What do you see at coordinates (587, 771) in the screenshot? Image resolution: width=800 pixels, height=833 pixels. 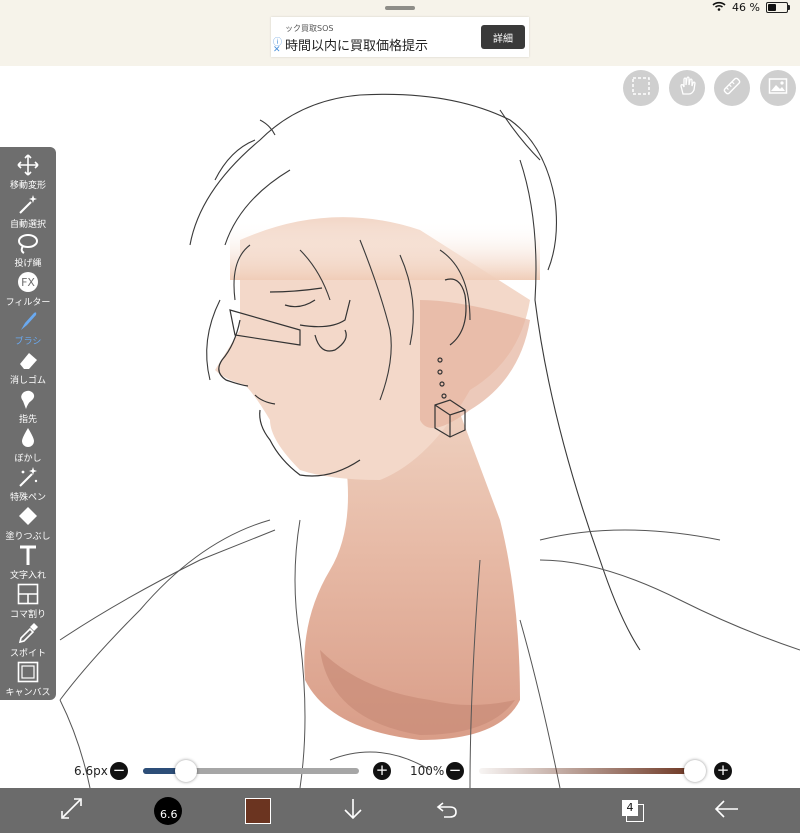 I see `opacity-slider` at bounding box center [587, 771].